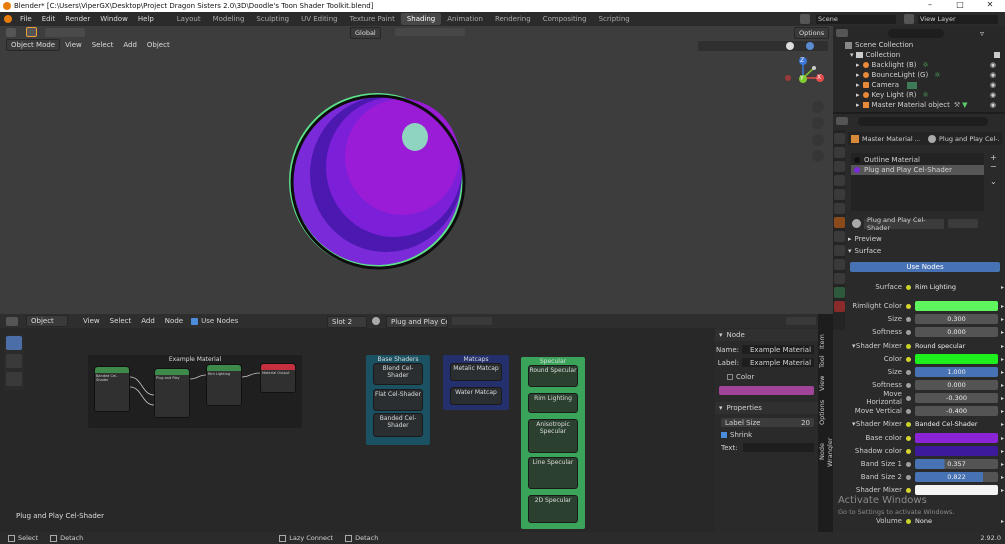 This screenshot has width=1005, height=544. I want to click on node-color-checkbox, so click(730, 377).